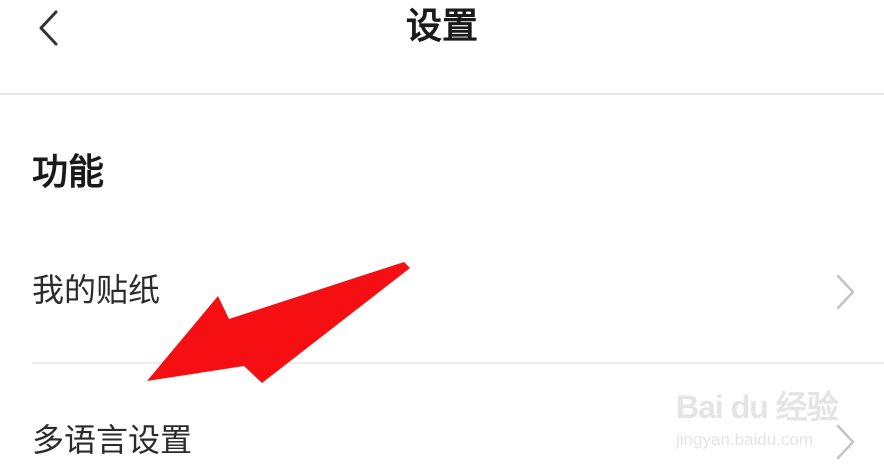 The width and height of the screenshot is (884, 474). Describe the element at coordinates (96, 290) in the screenshot. I see `settings-item-label: 我的贴纸` at that location.